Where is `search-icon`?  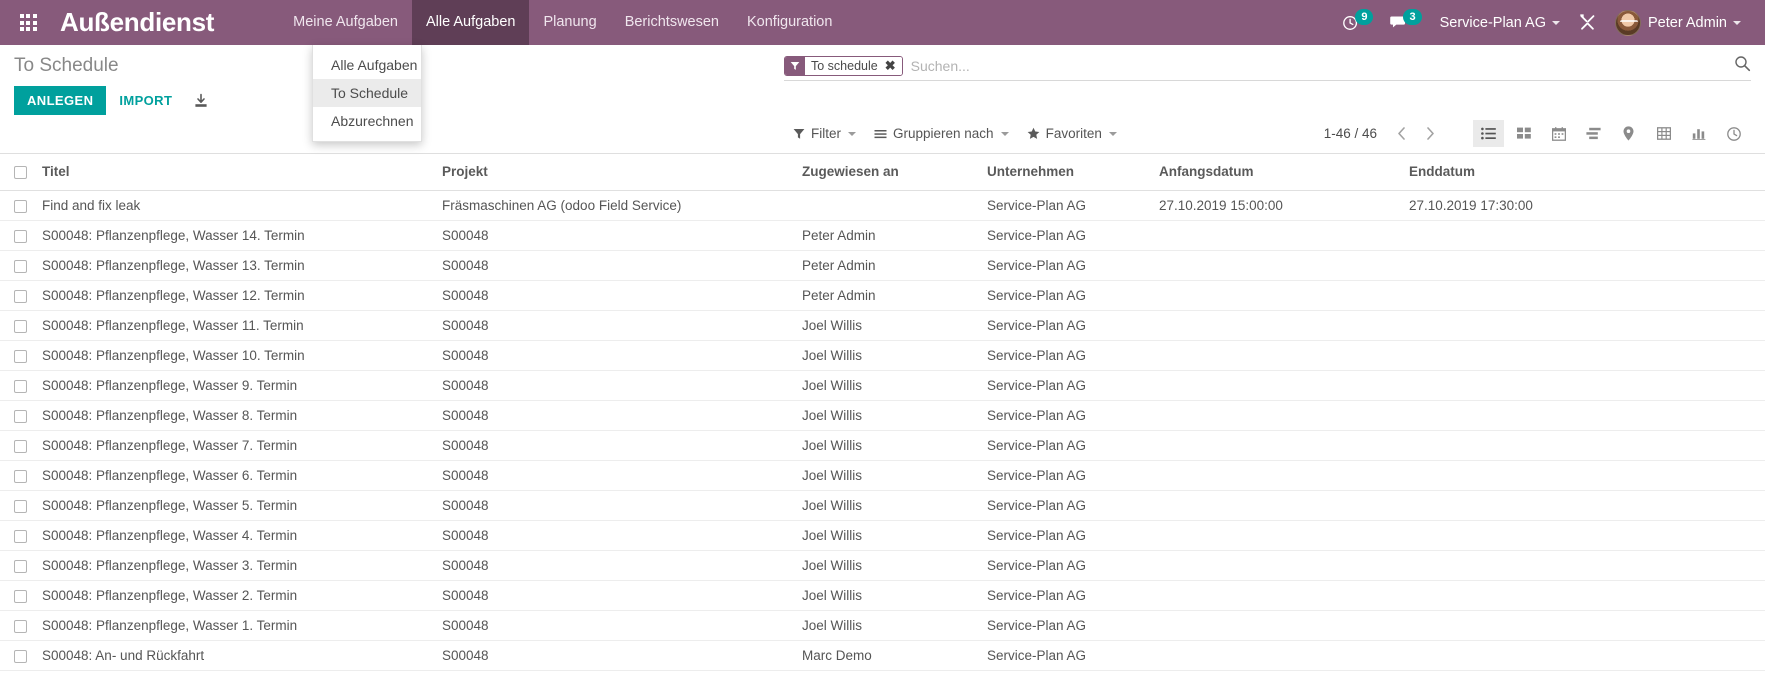
search-icon is located at coordinates (1742, 66).